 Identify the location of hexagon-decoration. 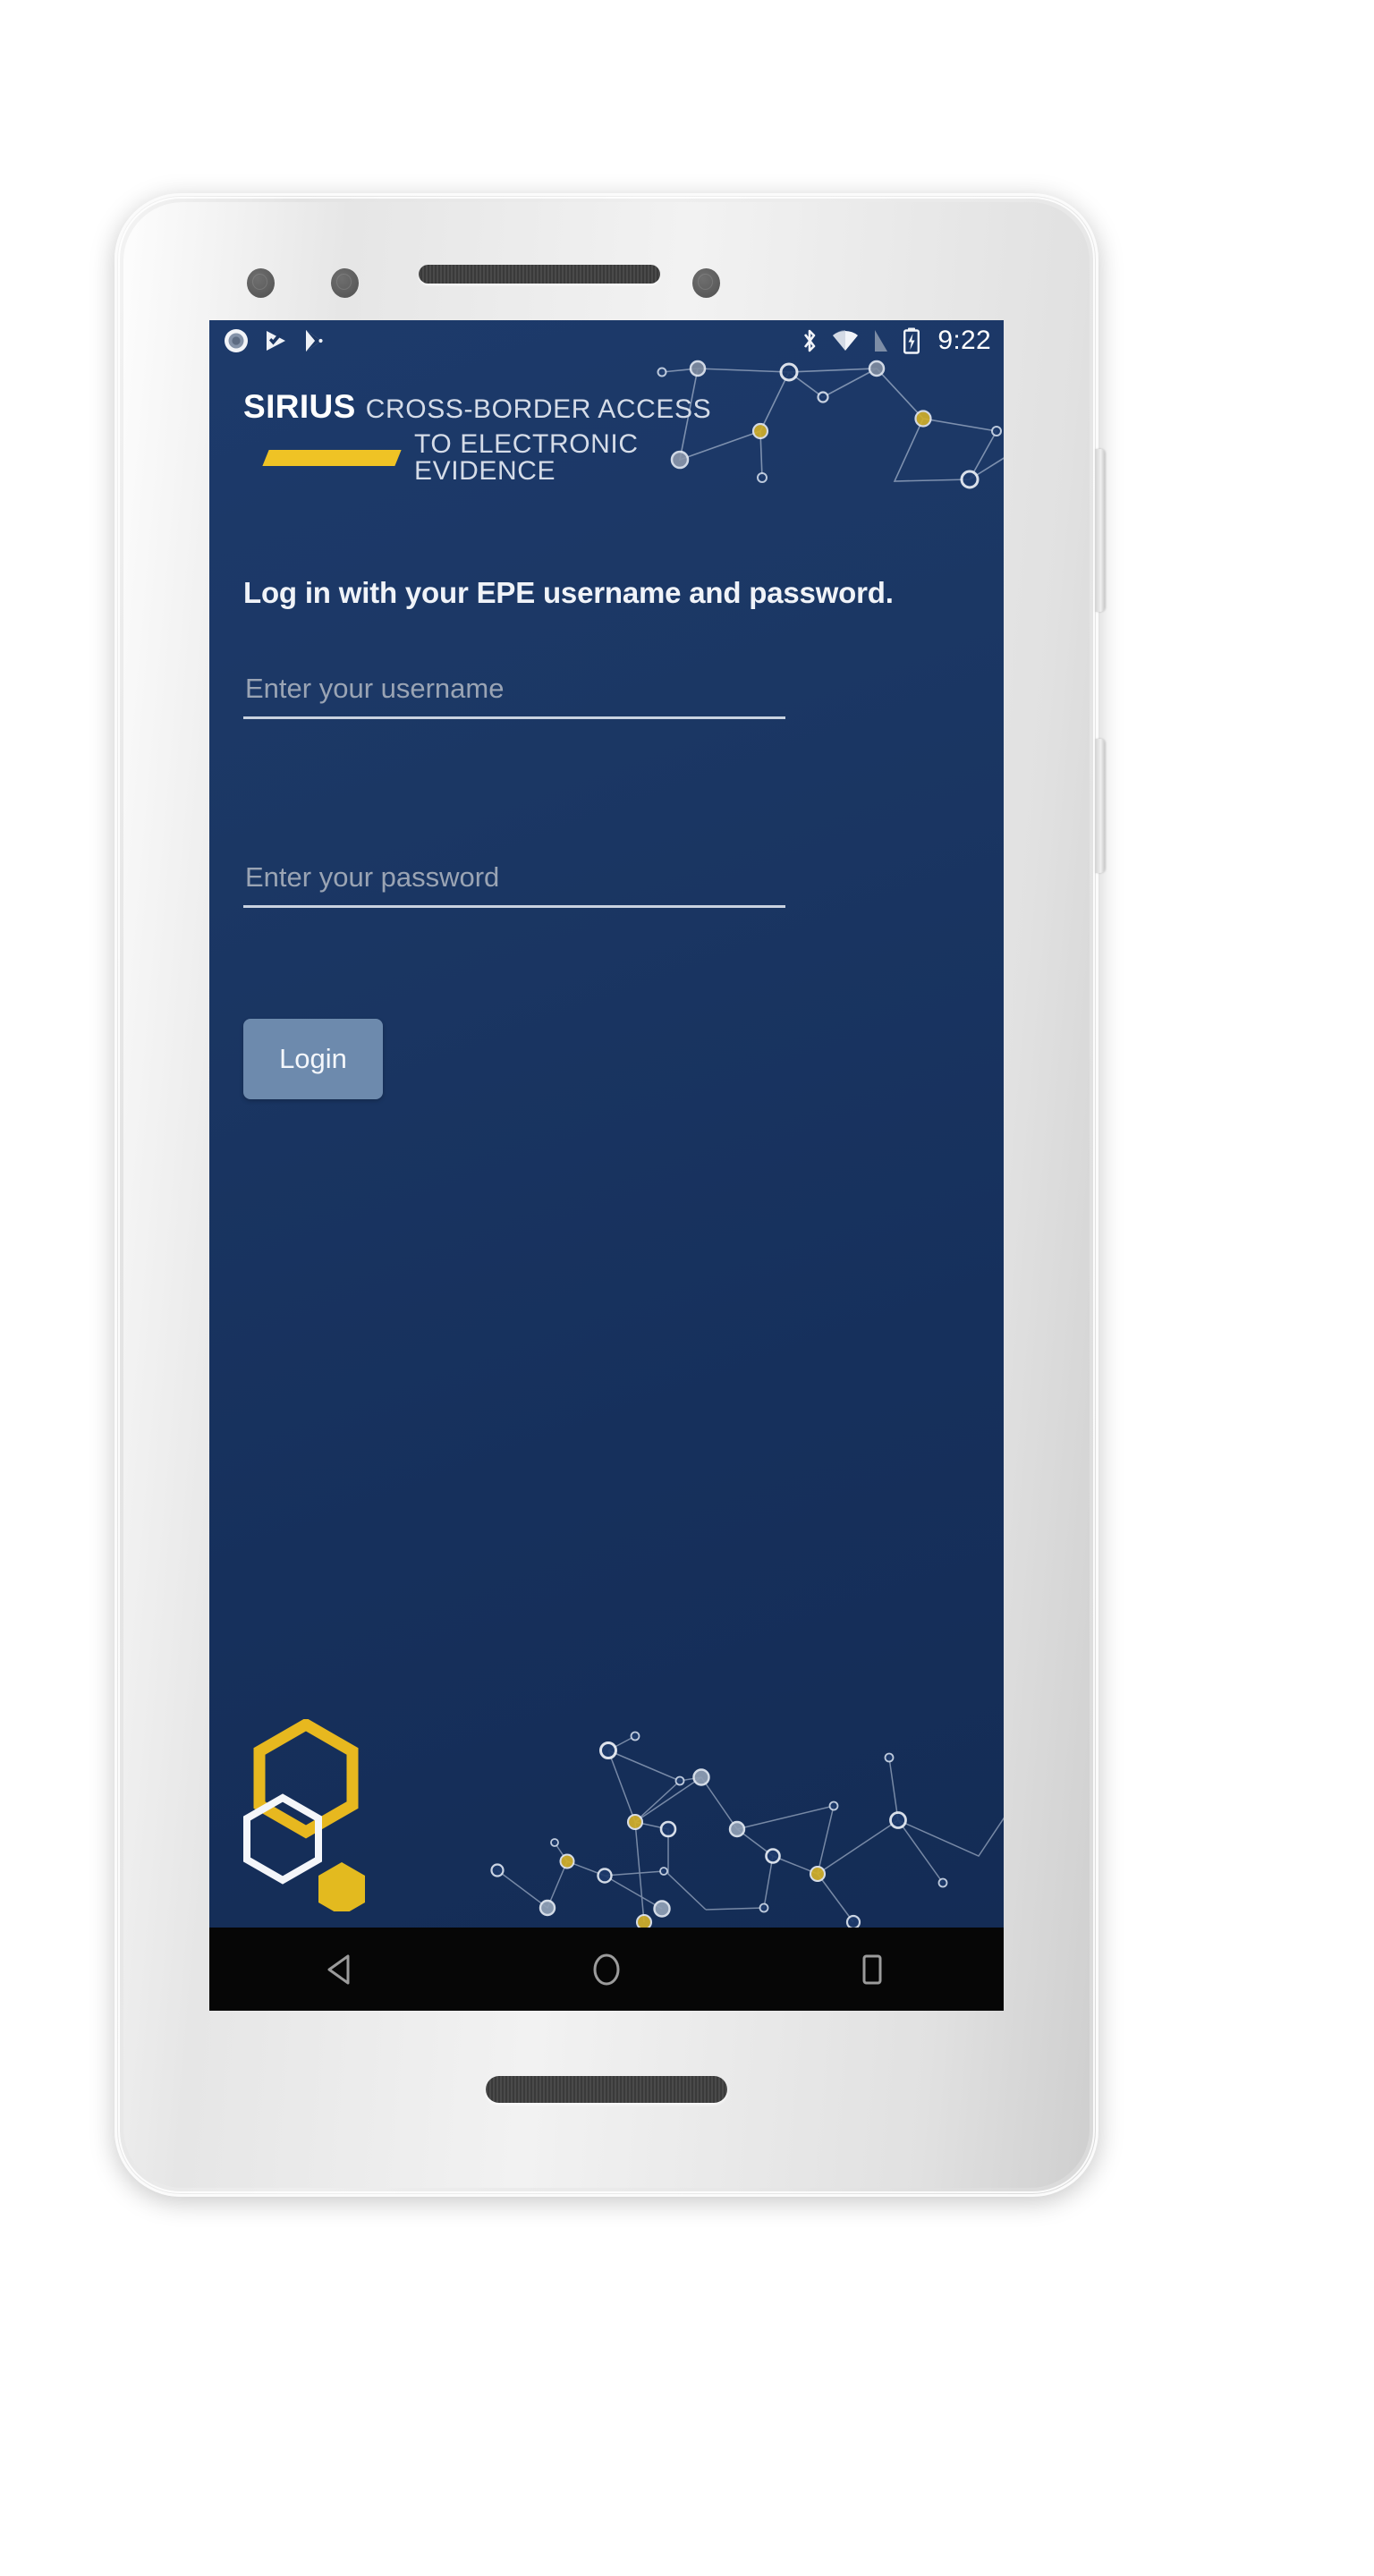
(304, 1815).